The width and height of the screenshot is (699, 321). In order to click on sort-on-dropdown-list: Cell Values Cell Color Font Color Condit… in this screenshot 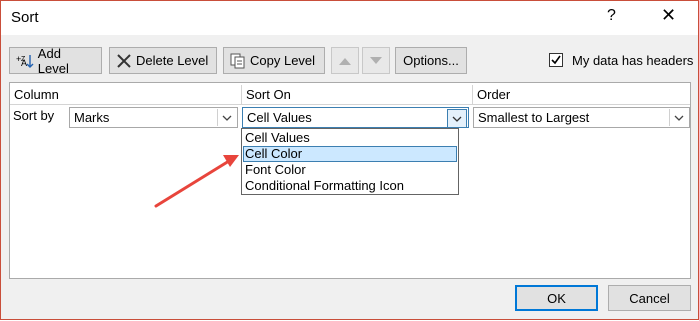, I will do `click(350, 161)`.